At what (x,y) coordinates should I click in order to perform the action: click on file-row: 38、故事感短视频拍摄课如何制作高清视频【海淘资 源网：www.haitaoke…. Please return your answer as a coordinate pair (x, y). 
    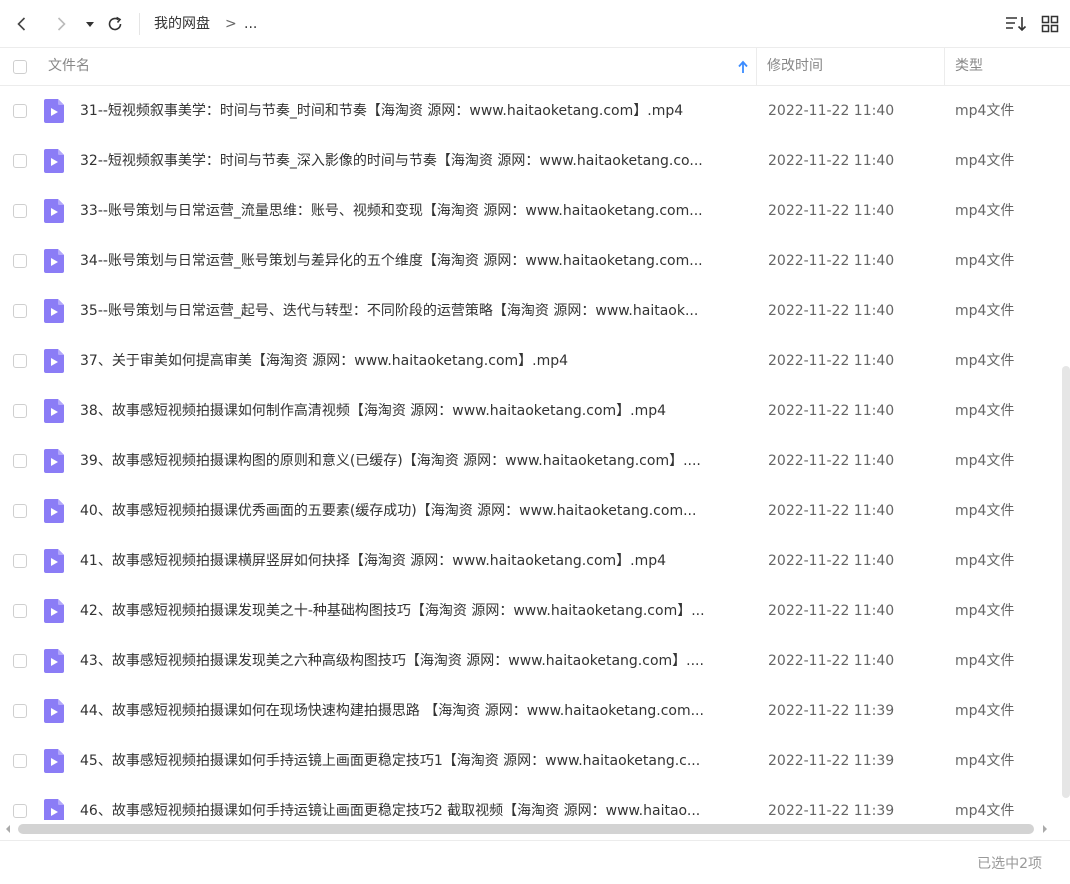
    Looking at the image, I should click on (530, 411).